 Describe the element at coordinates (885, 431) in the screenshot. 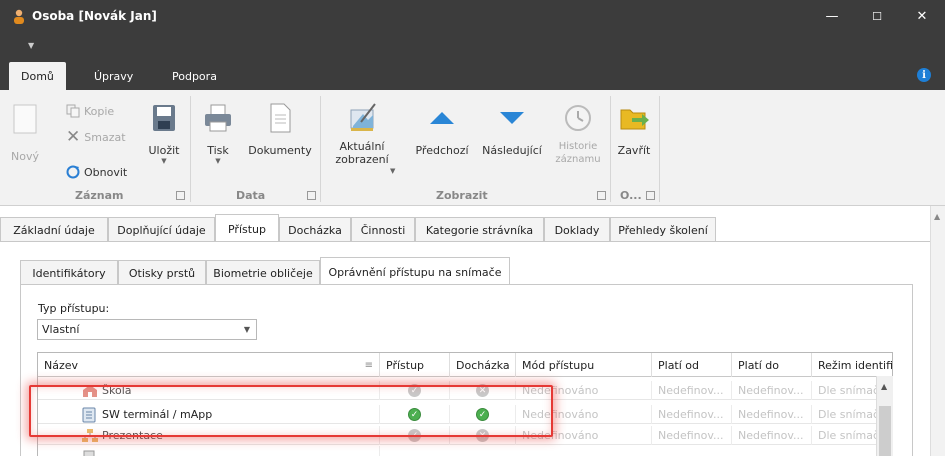

I see `scroll-thumb` at that location.